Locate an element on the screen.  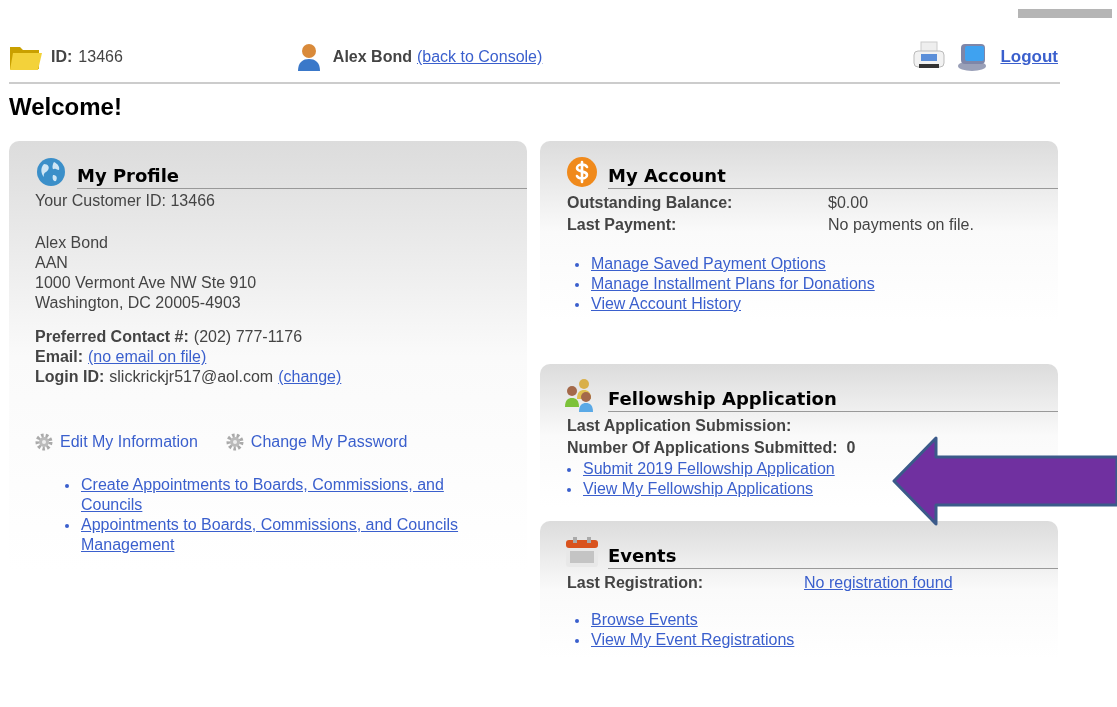
field-label: Last Registration: is located at coordinates (635, 583).